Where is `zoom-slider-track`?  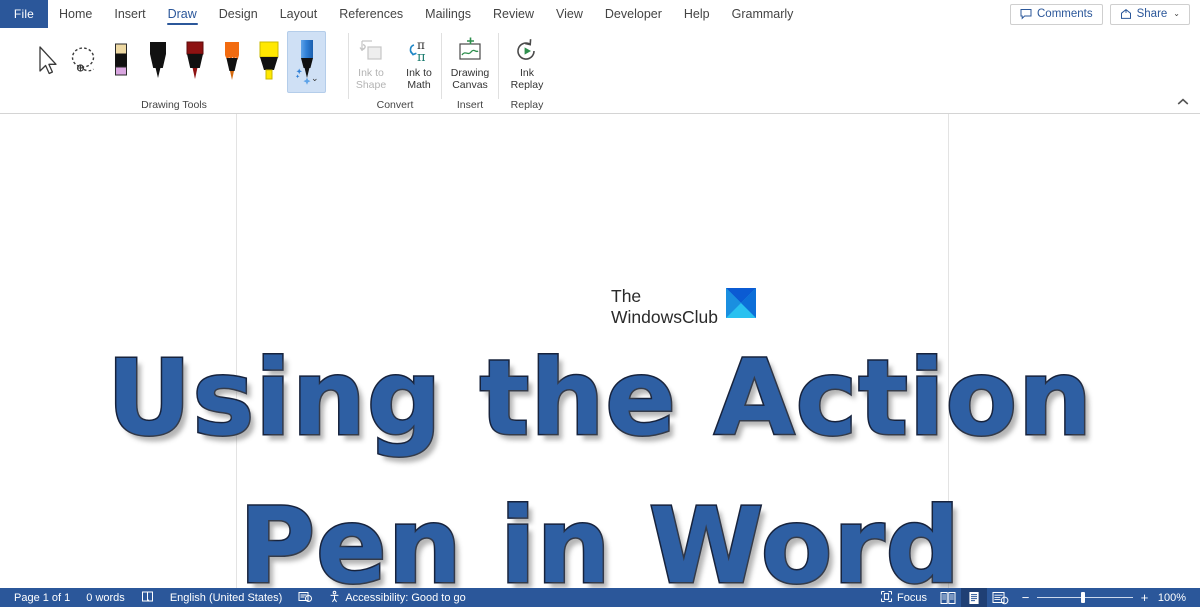 zoom-slider-track is located at coordinates (1085, 597).